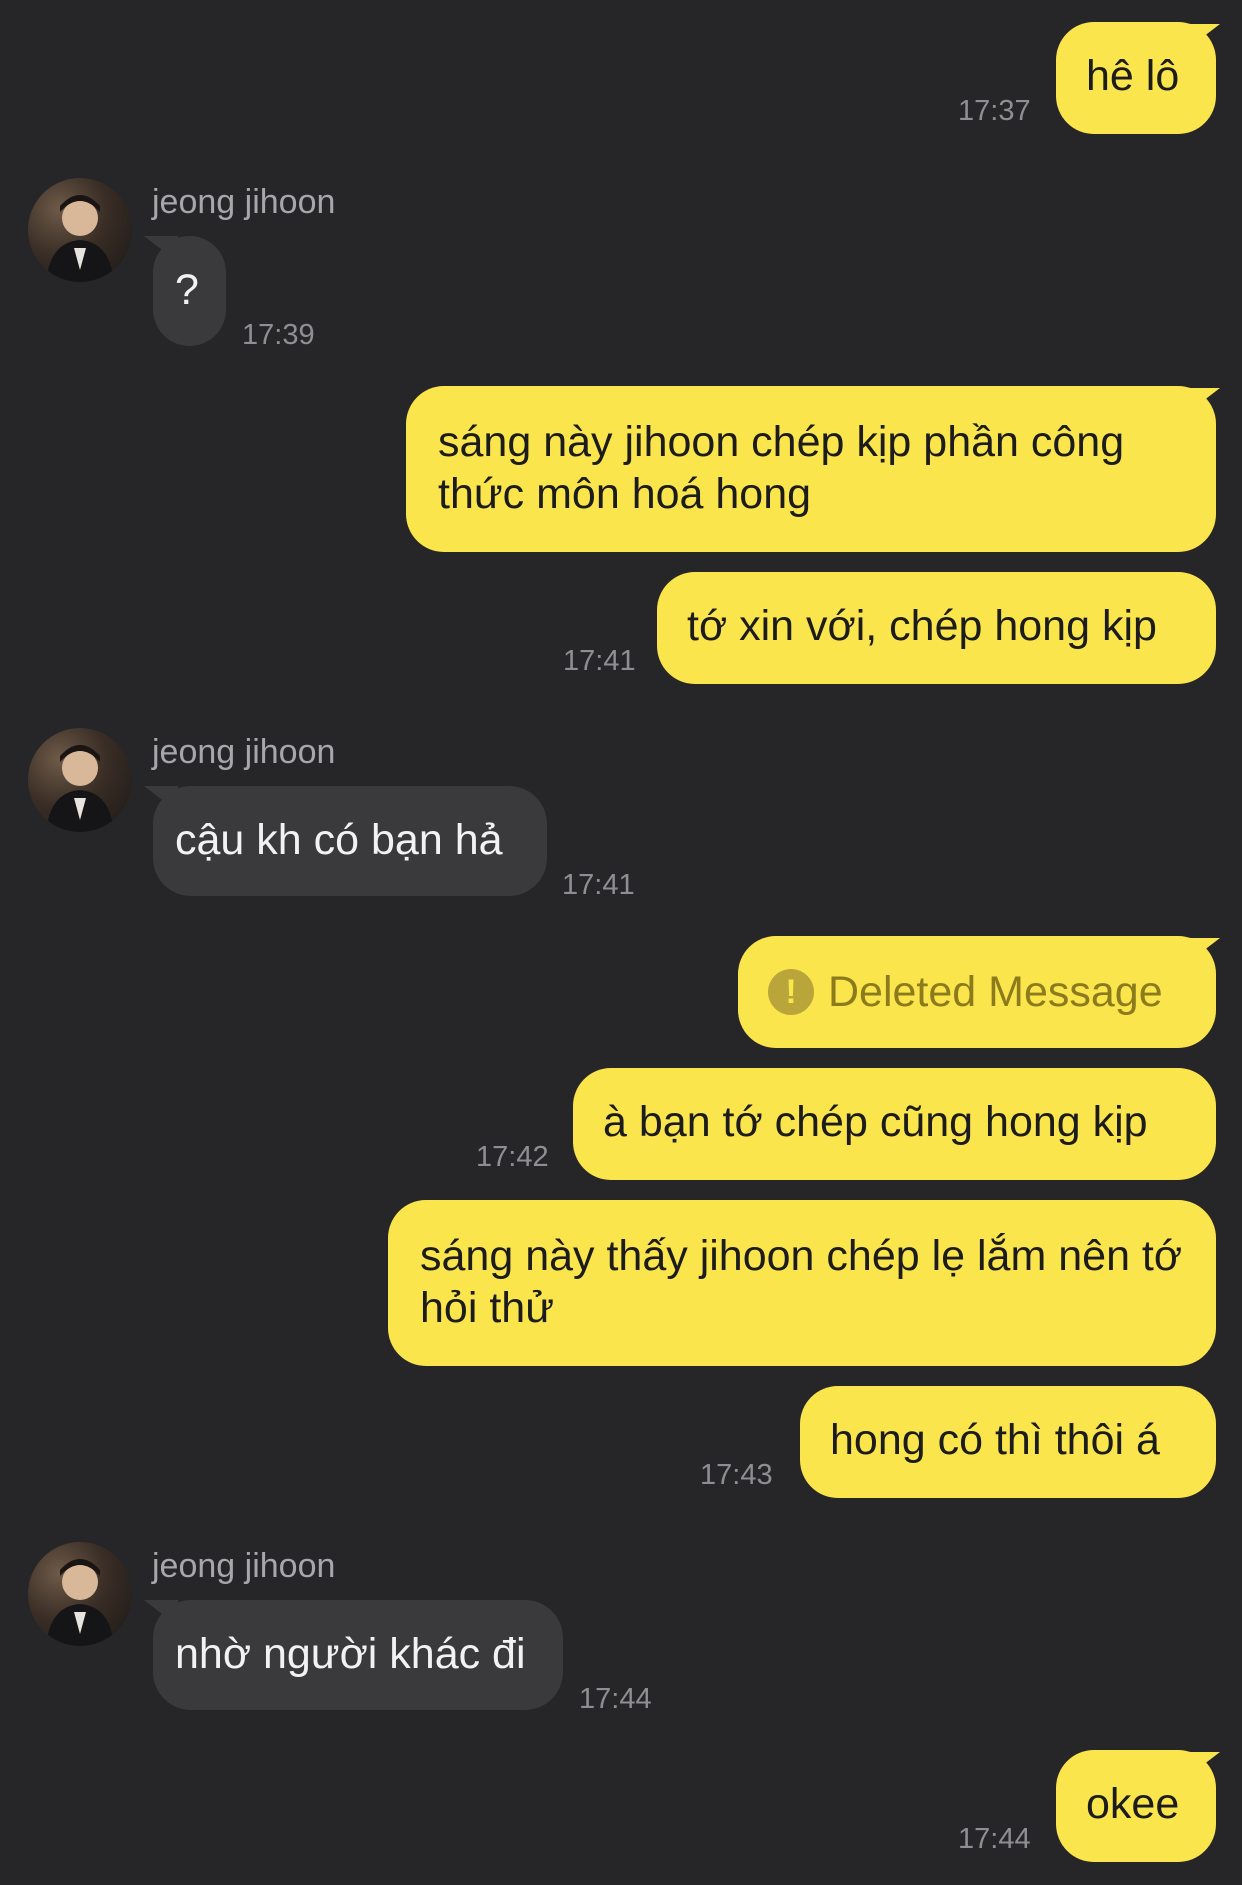 Image resolution: width=1242 pixels, height=1885 pixels. What do you see at coordinates (791, 992) in the screenshot?
I see `warning-icon: !` at bounding box center [791, 992].